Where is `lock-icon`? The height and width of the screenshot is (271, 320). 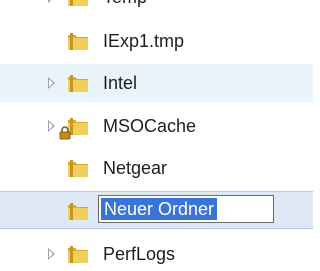 lock-icon is located at coordinates (65, 133).